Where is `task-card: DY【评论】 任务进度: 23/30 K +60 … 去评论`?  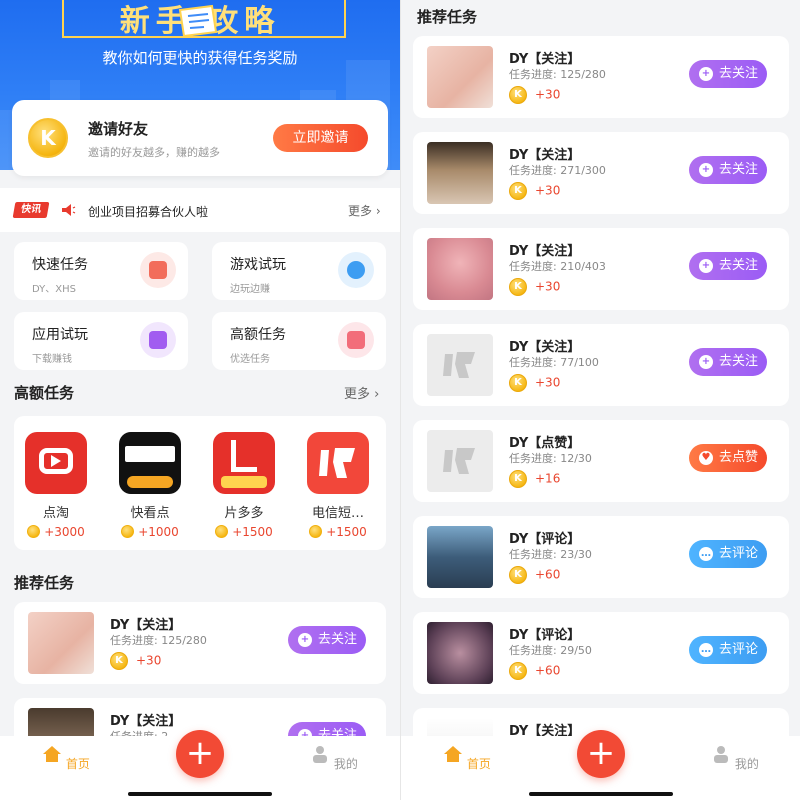 task-card: DY【评论】 任务进度: 23/30 K +60 … 去评论 is located at coordinates (601, 557).